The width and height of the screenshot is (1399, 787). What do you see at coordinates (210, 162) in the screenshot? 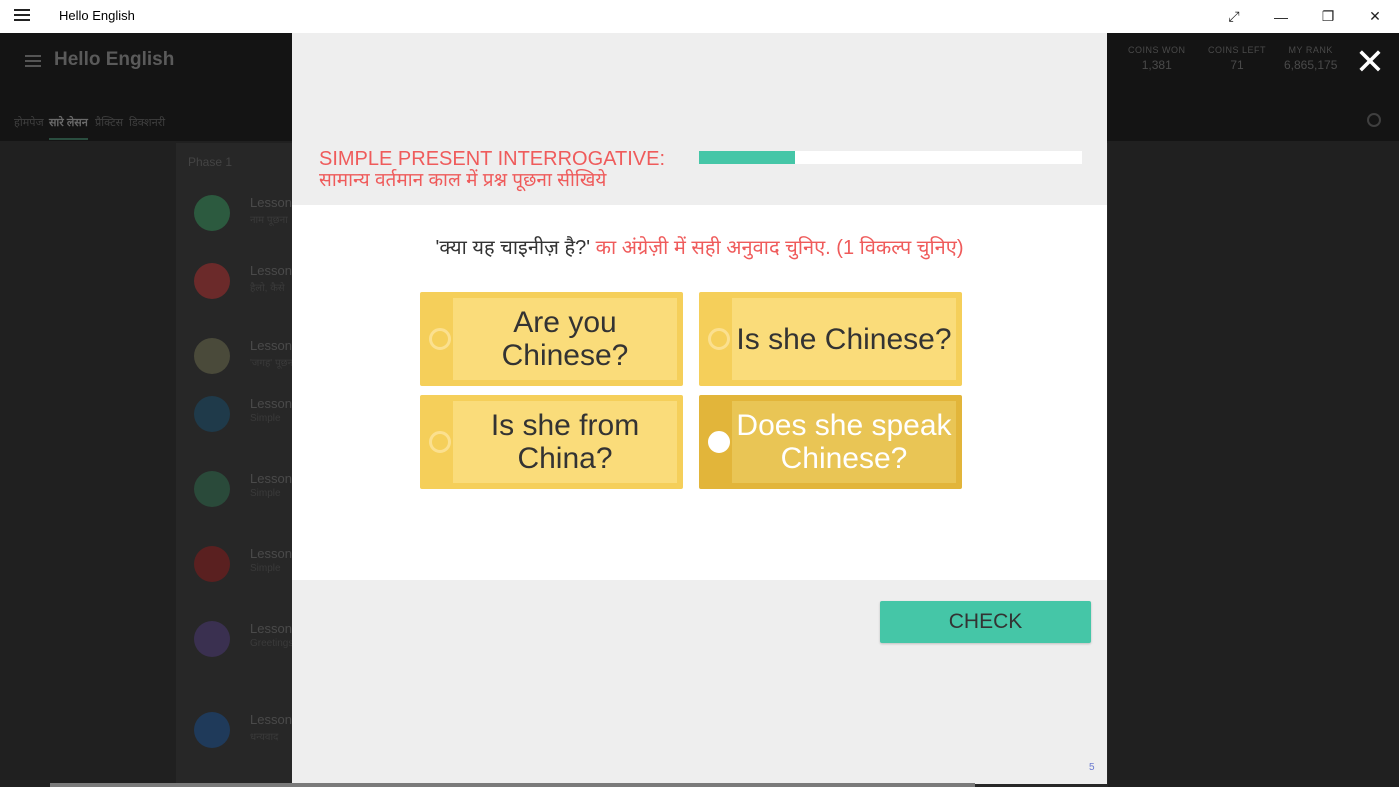
I see `phase-label: Phase 1` at bounding box center [210, 162].